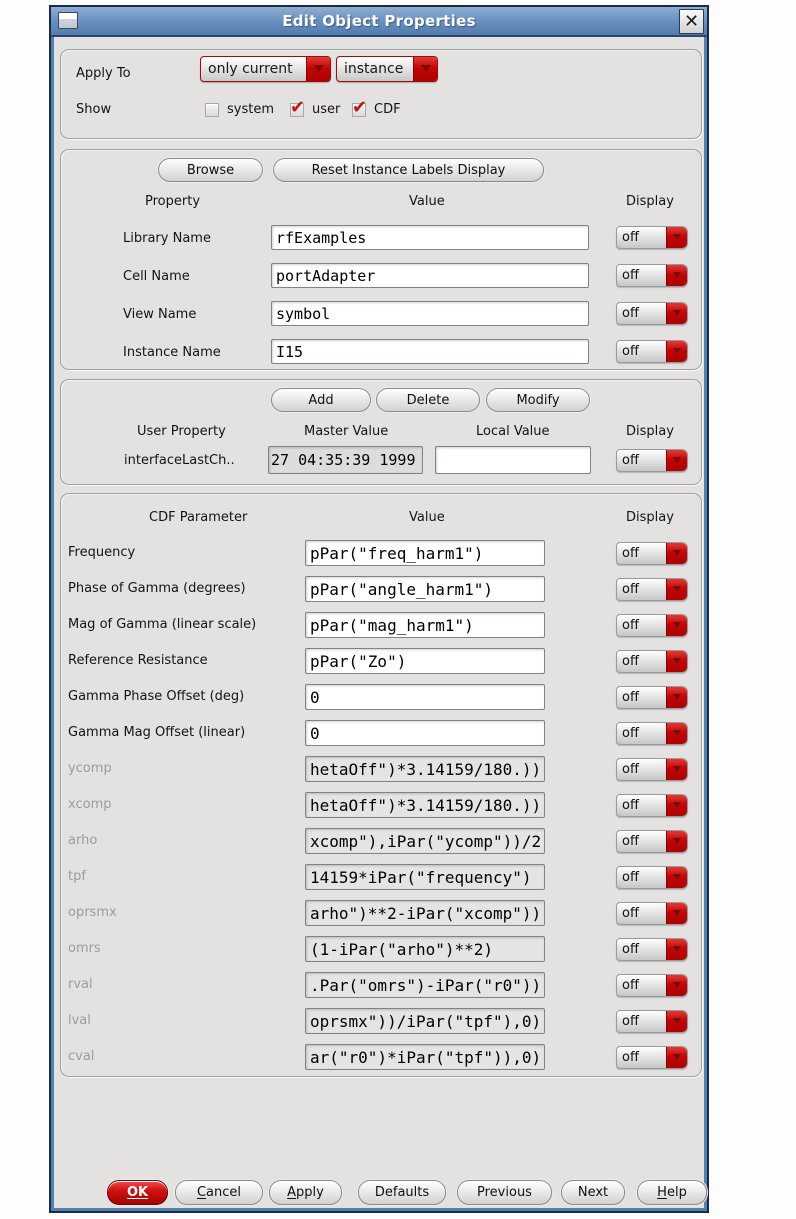 This screenshot has width=796, height=1219. What do you see at coordinates (181, 431) in the screenshot?
I see `user-property-header: User Property` at bounding box center [181, 431].